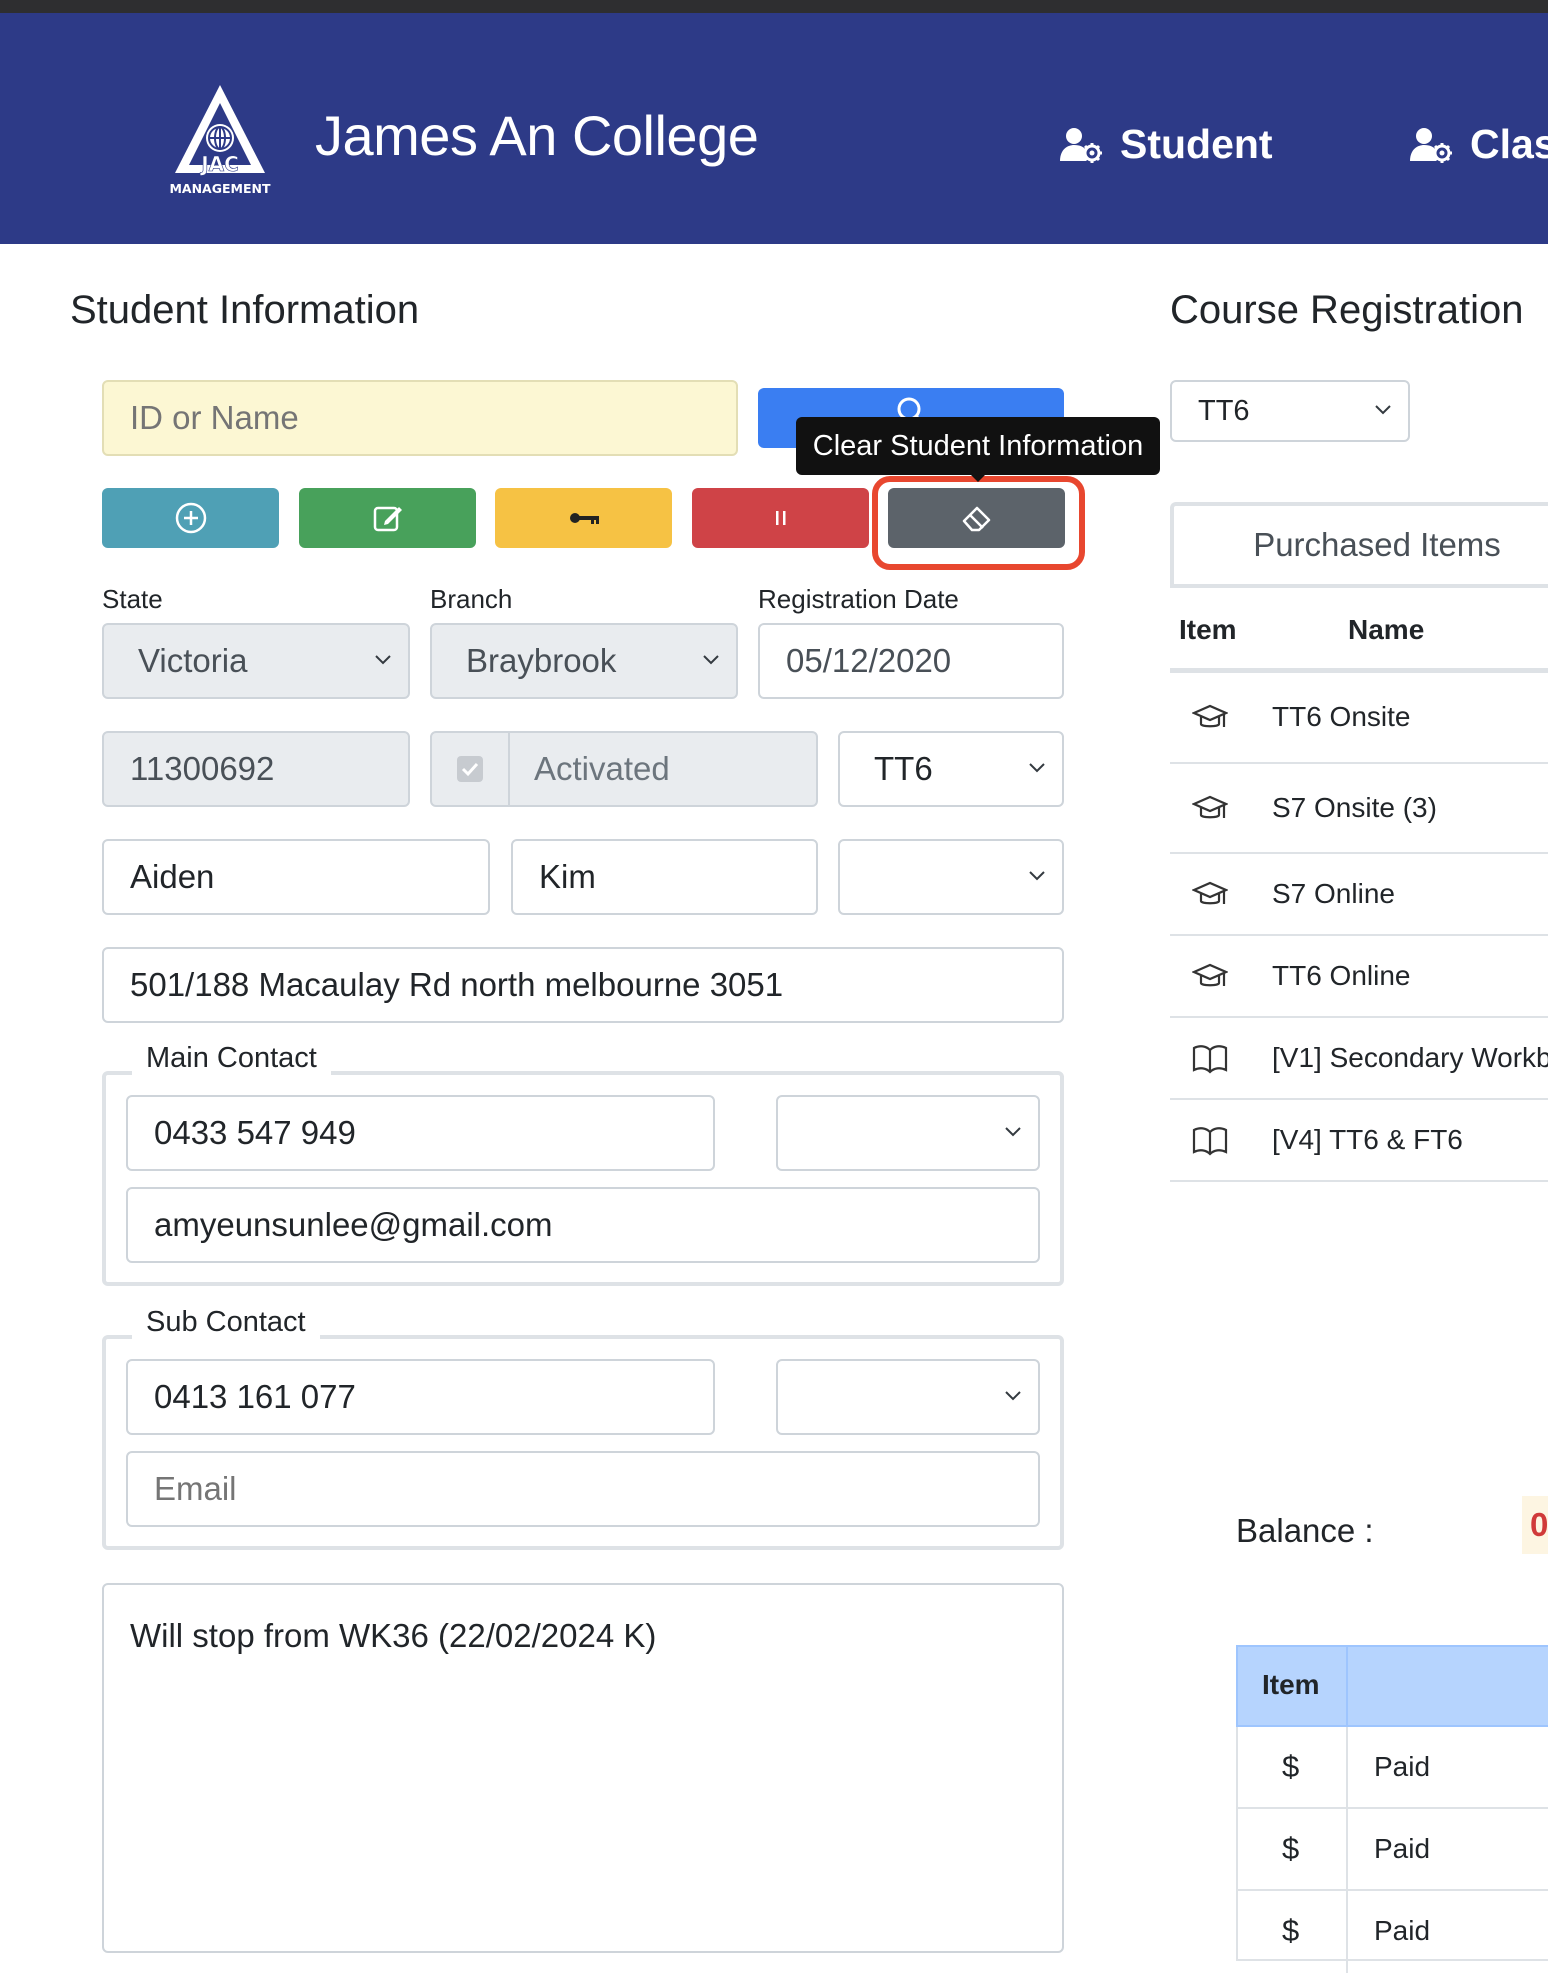 The width and height of the screenshot is (1548, 1973). I want to click on purchased-item-row: S7 Onsite (3), so click(1359, 809).